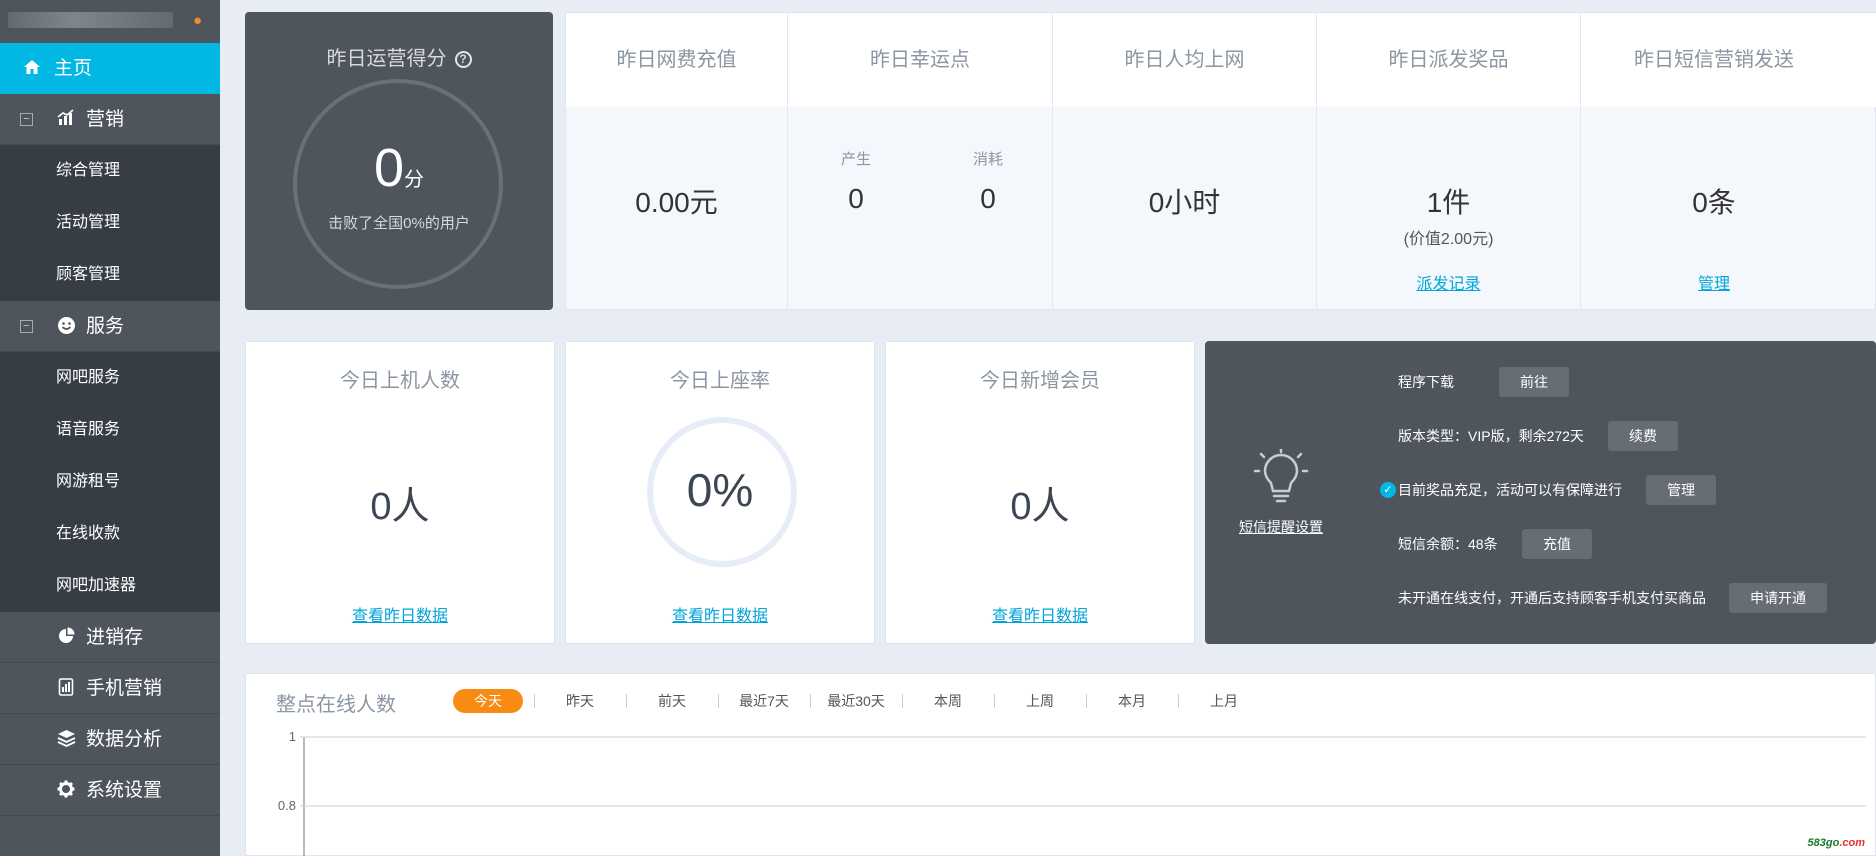 Image resolution: width=1876 pixels, height=856 pixels. I want to click on sidebar-item-data-analysis: 数据分析, so click(110, 739).